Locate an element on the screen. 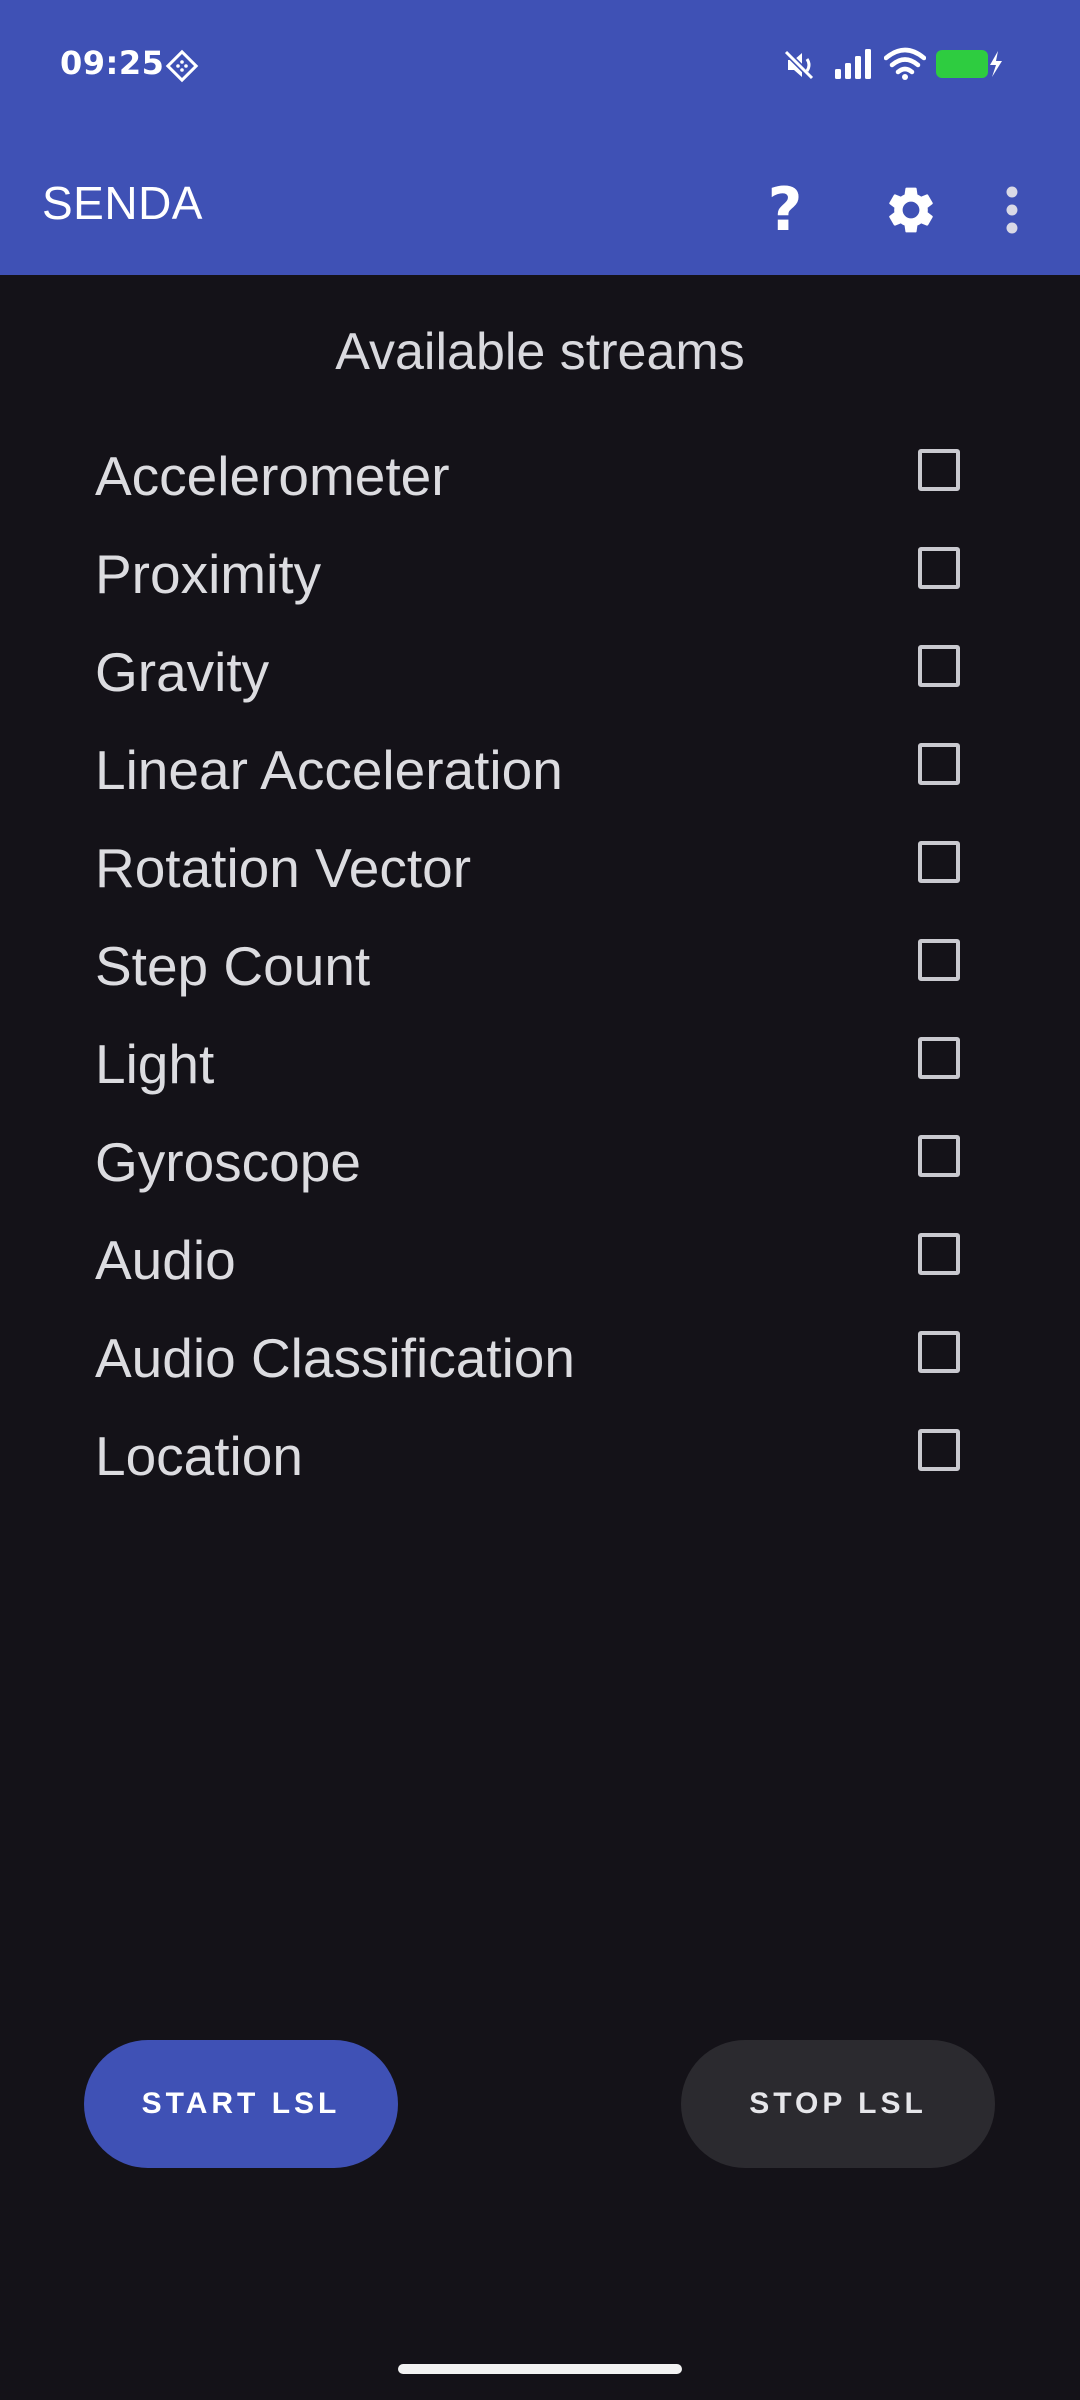 This screenshot has width=1080, height=2400. help-icon: ? is located at coordinates (785, 210).